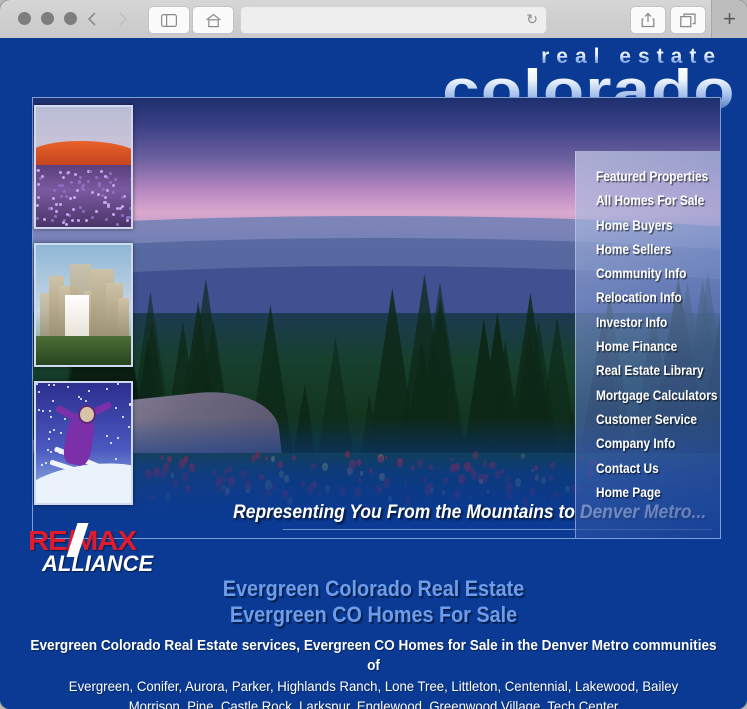 The image size is (747, 709). I want to click on close-window-button, so click(24, 18).